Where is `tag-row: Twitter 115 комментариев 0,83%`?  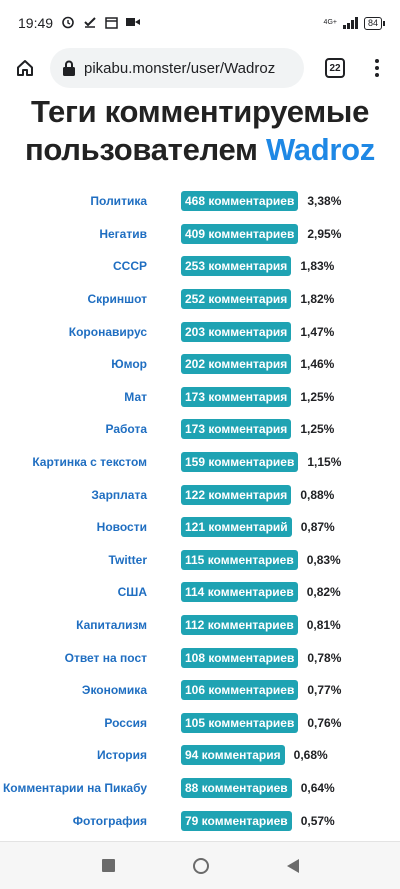 tag-row: Twitter 115 комментариев 0,83% is located at coordinates (200, 560).